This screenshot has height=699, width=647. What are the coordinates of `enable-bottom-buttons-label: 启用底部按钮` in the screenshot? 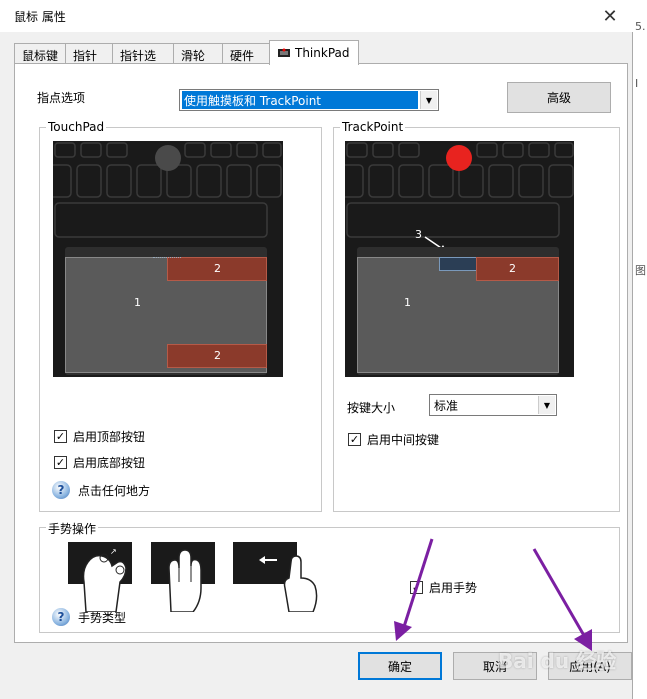 It's located at (109, 463).